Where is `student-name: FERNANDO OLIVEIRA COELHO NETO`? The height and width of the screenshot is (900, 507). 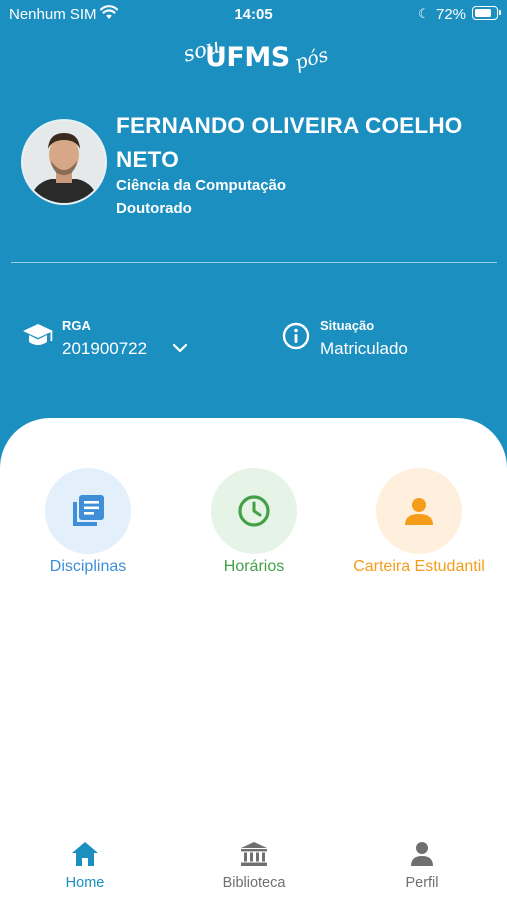
student-name: FERNANDO OLIVEIRA COELHO NETO is located at coordinates (289, 142).